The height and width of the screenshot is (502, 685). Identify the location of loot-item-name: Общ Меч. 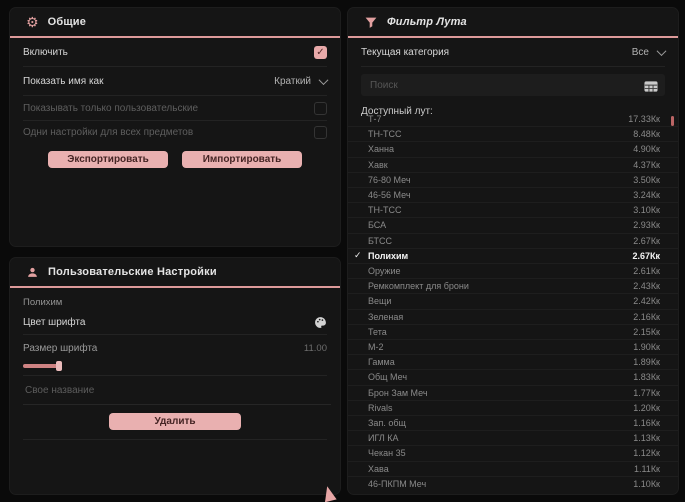
(388, 377).